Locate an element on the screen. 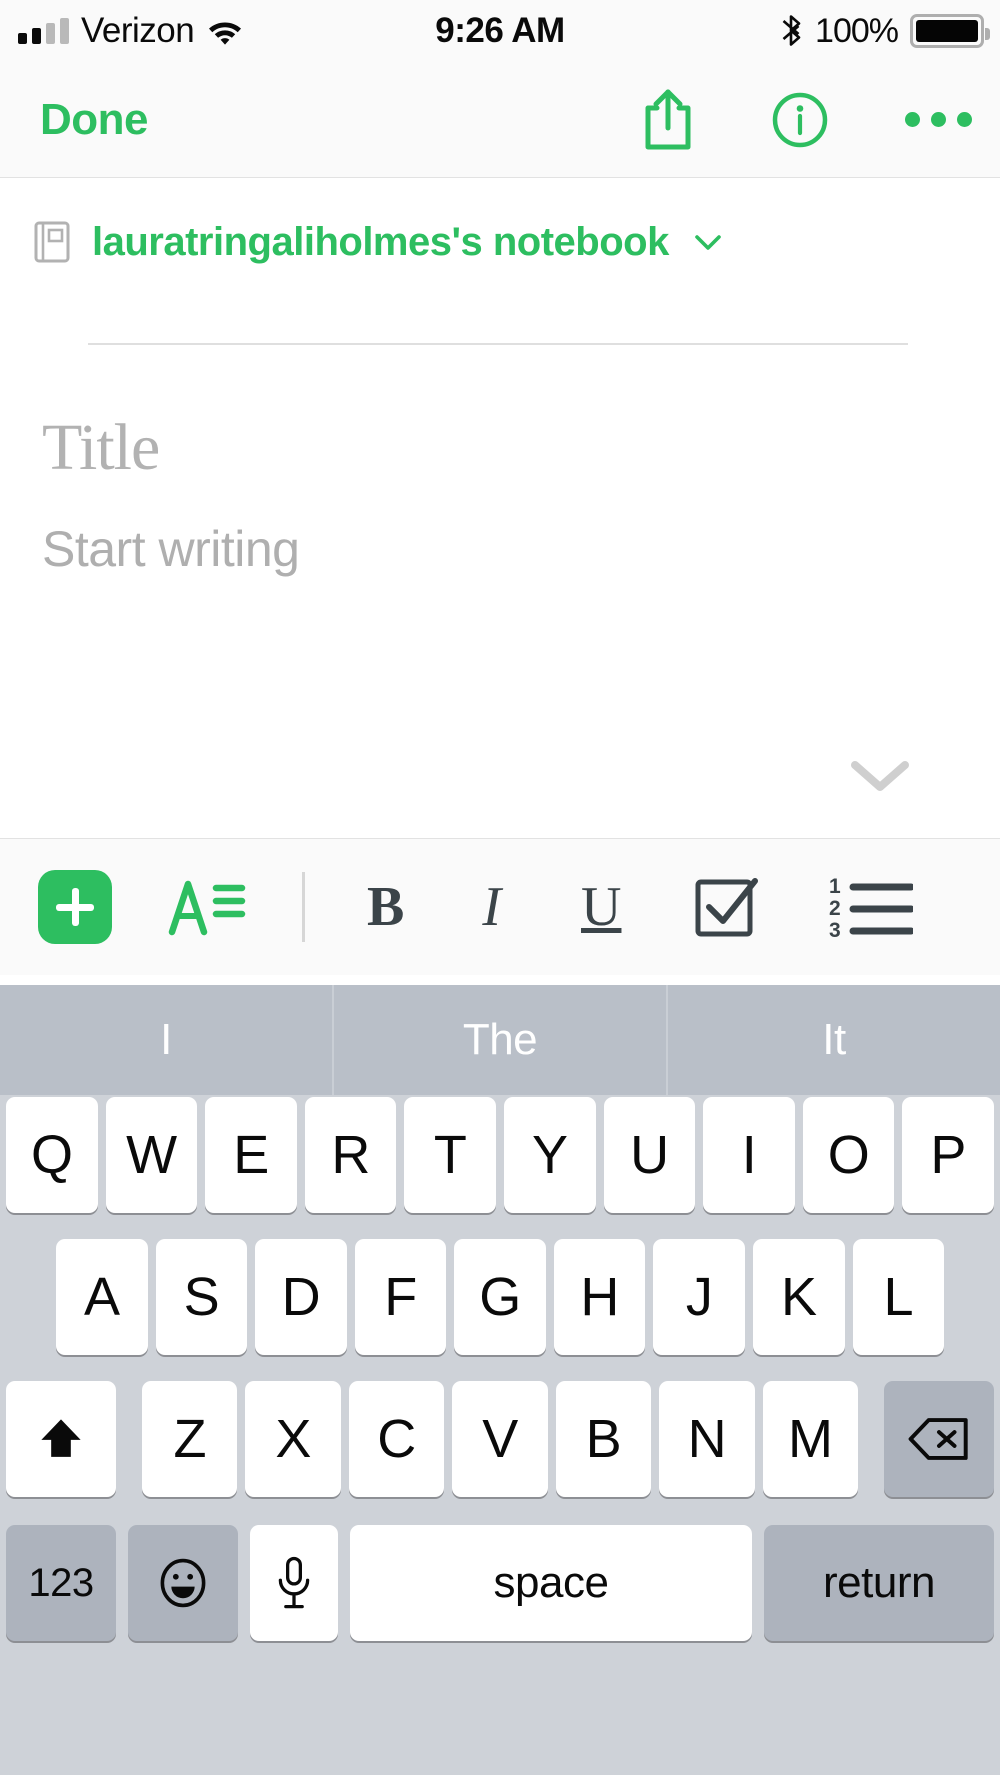 This screenshot has width=1000, height=1775. battery-percent-label: 100% is located at coordinates (857, 30).